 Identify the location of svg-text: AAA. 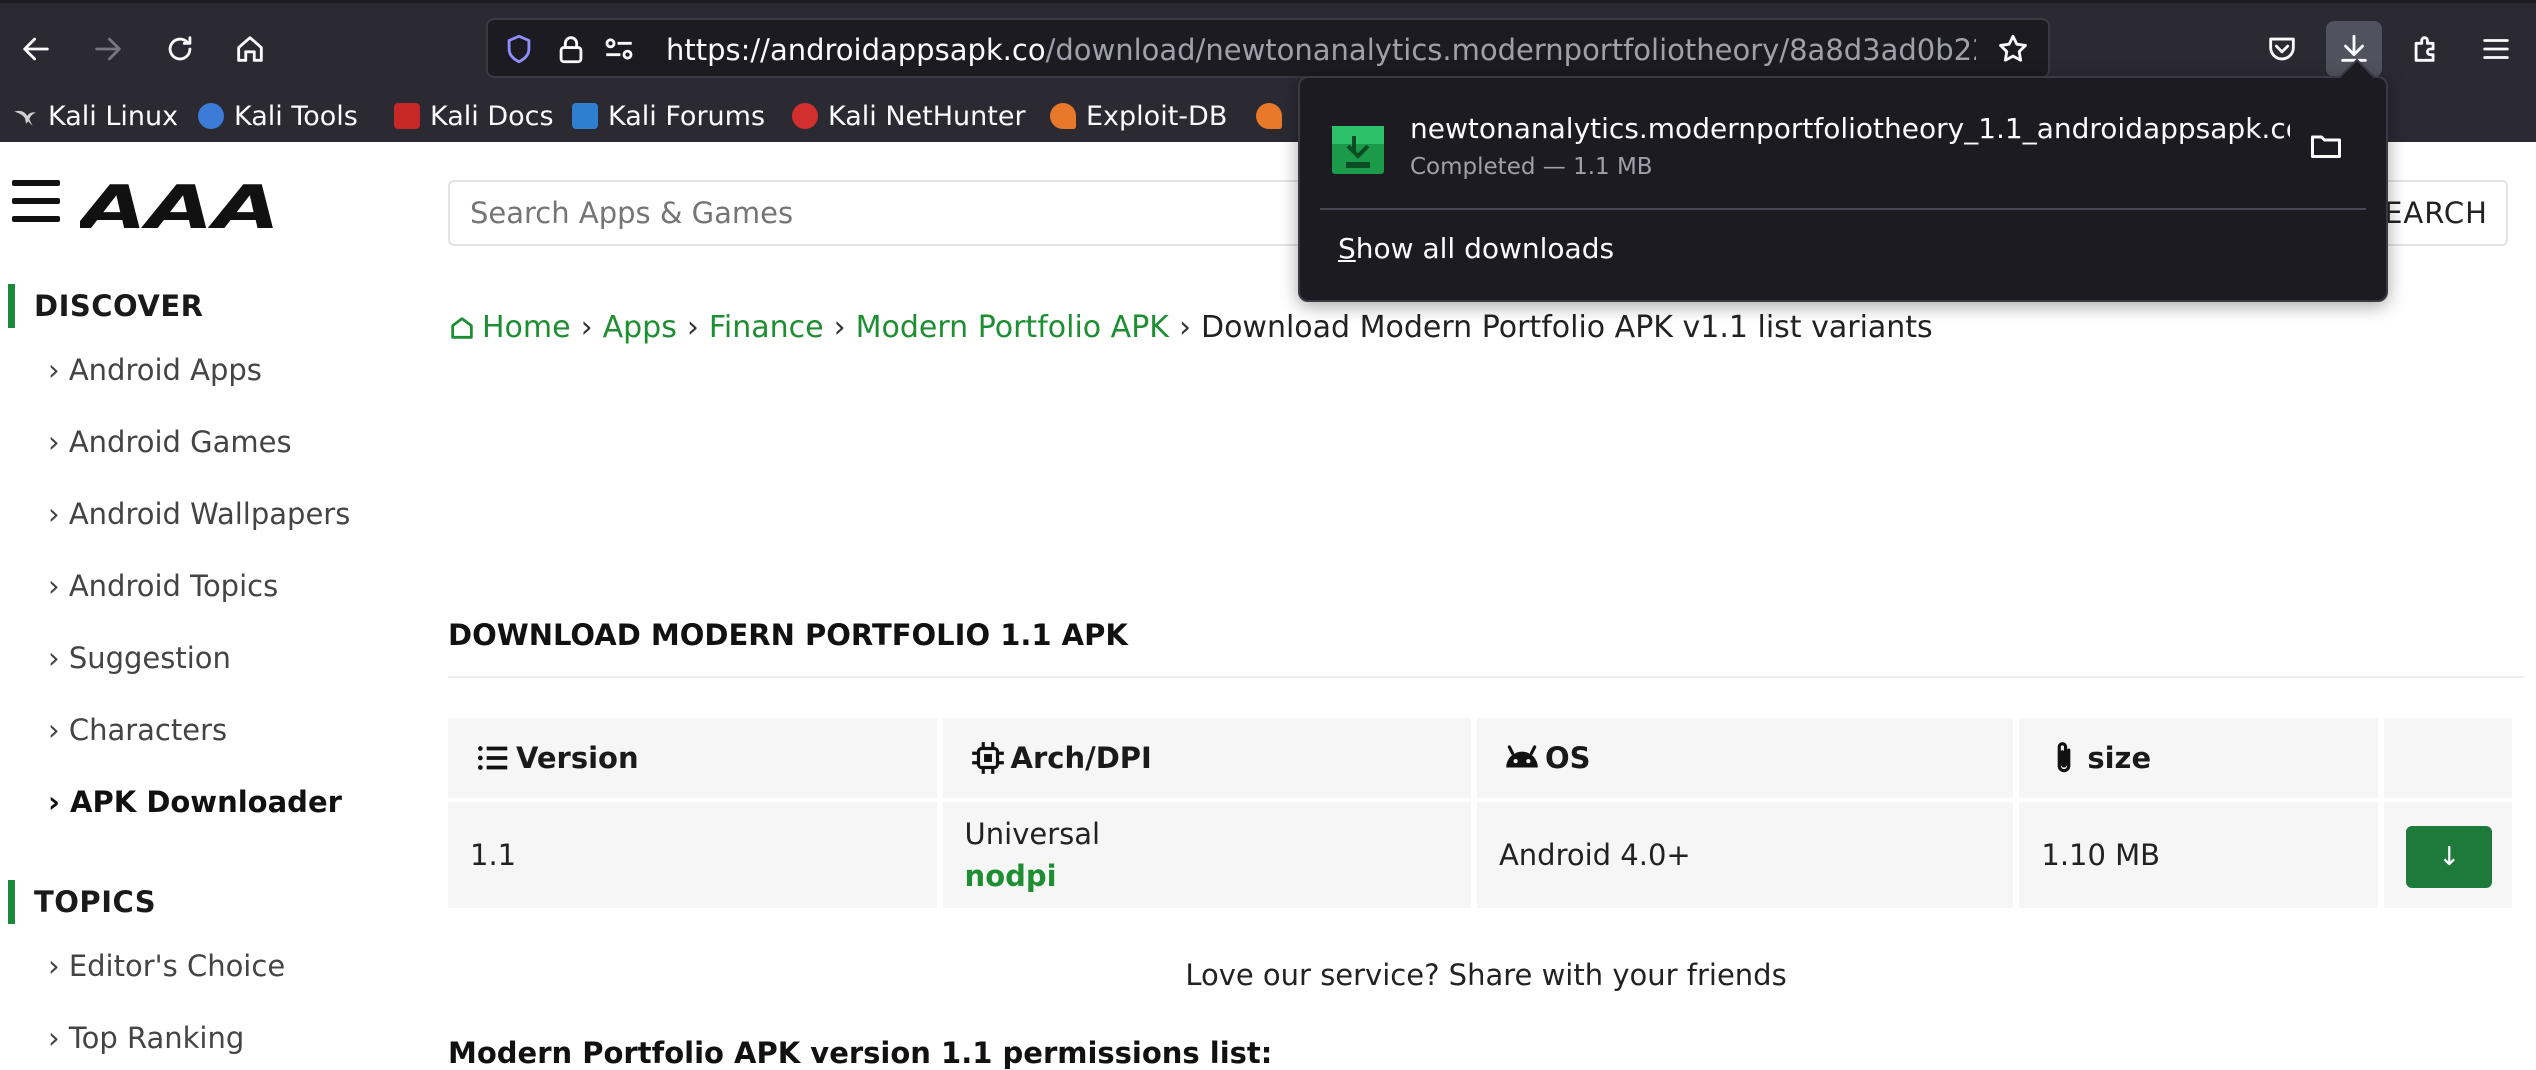
(180, 206).